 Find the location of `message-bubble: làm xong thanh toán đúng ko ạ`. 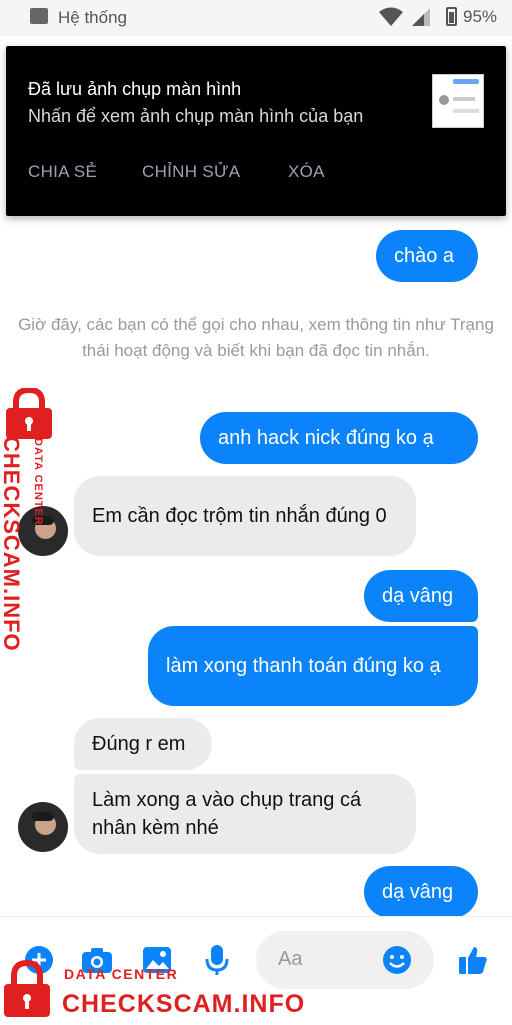

message-bubble: làm xong thanh toán đúng ko ạ is located at coordinates (313, 666).